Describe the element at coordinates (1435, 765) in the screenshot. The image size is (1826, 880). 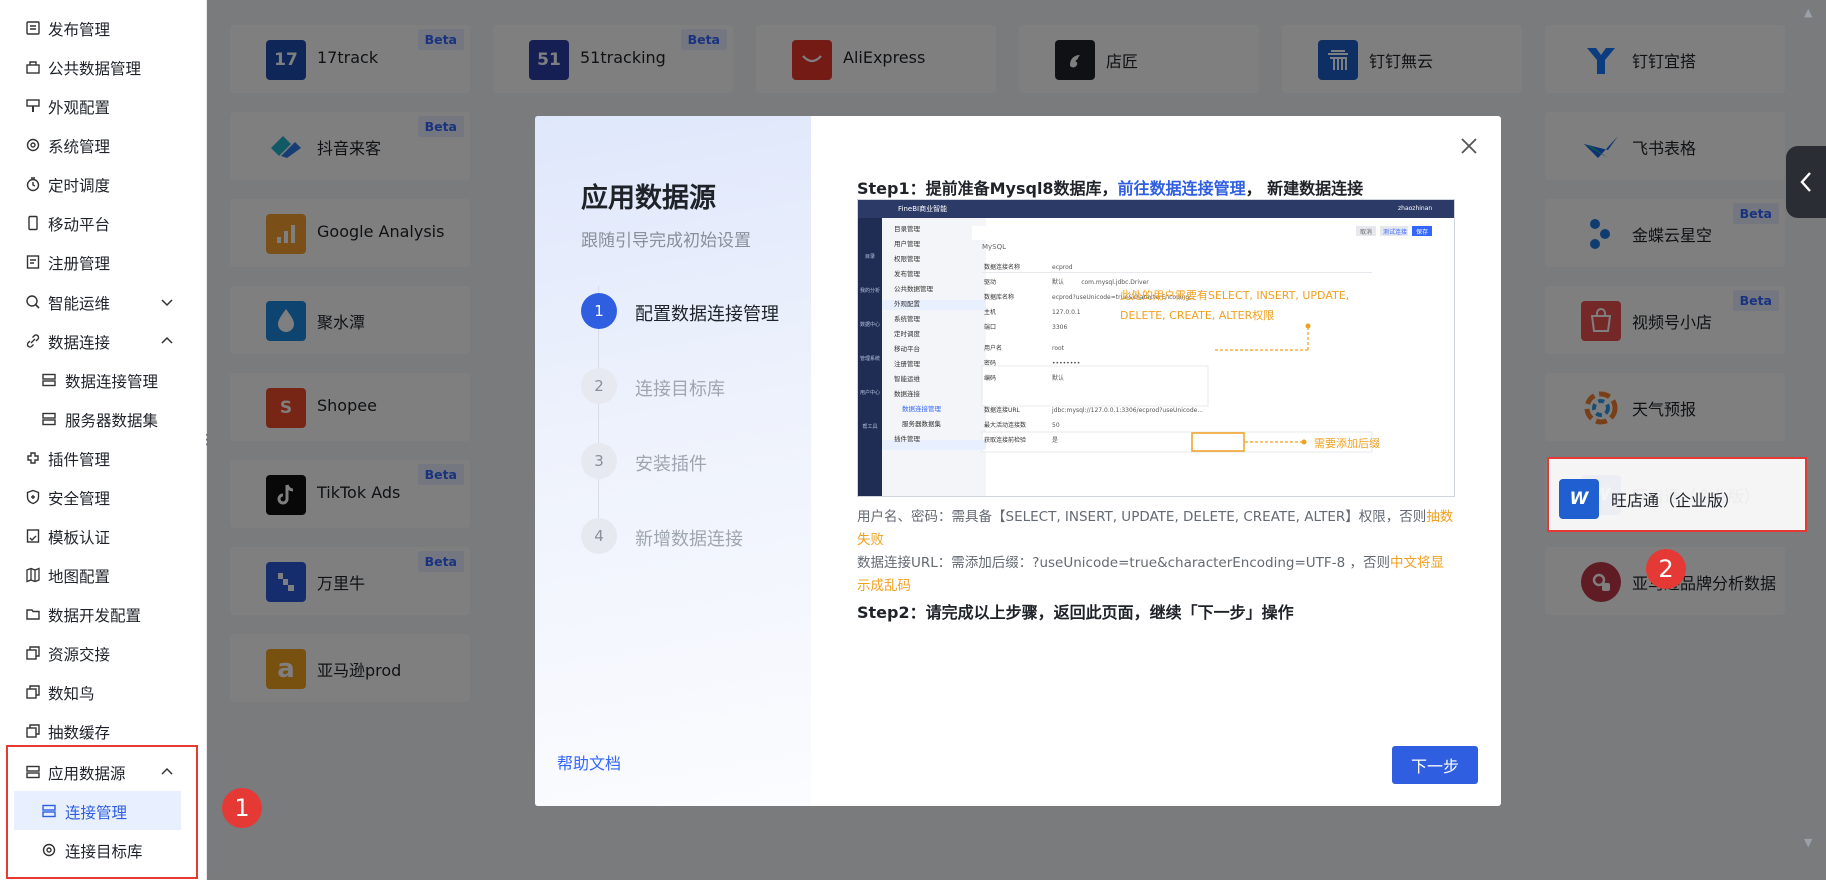
I see `next-button: 下一步` at that location.